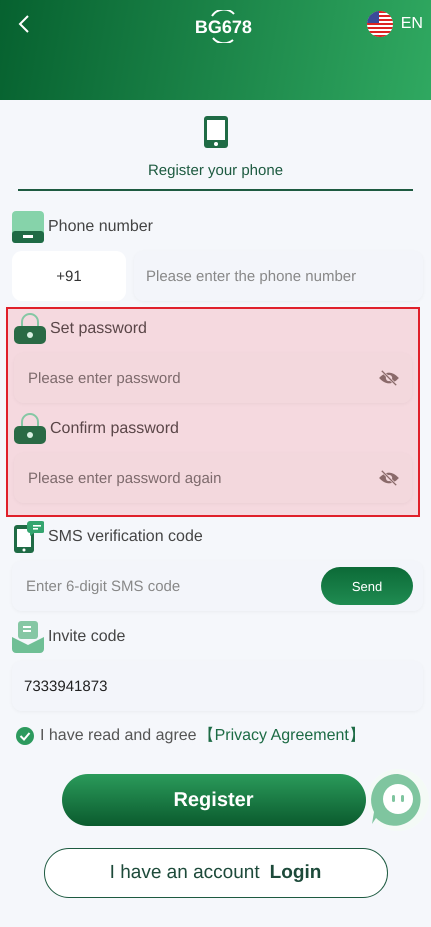 This screenshot has height=927, width=431. Describe the element at coordinates (28, 637) in the screenshot. I see `envelope-icon` at that location.